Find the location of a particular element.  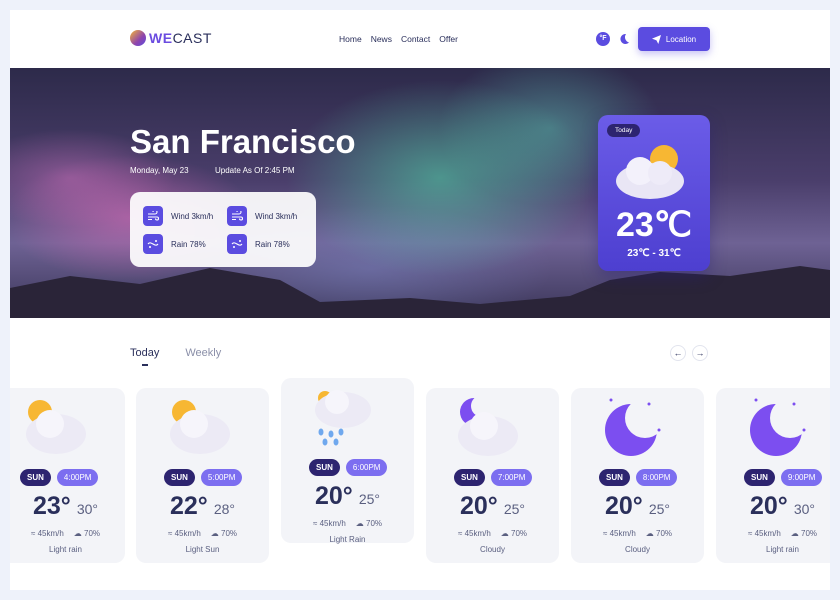

temperature-pair: 20° 30° is located at coordinates (773, 506).